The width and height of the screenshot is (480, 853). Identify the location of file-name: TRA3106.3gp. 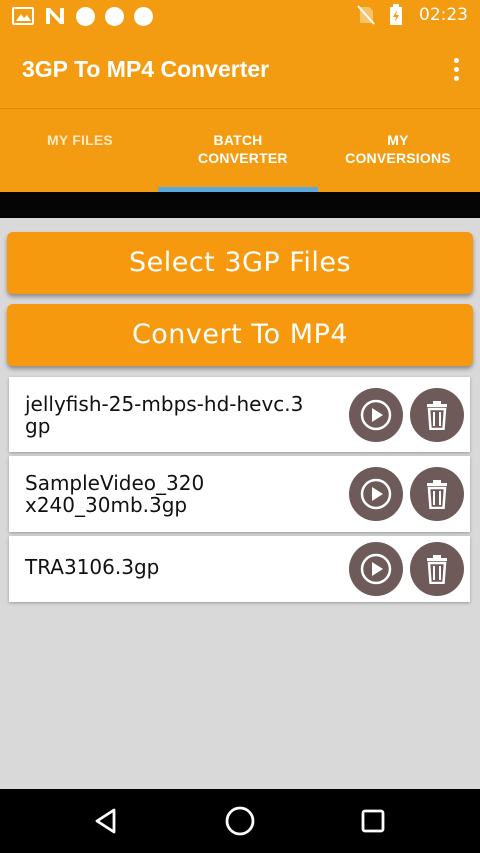
(92, 567).